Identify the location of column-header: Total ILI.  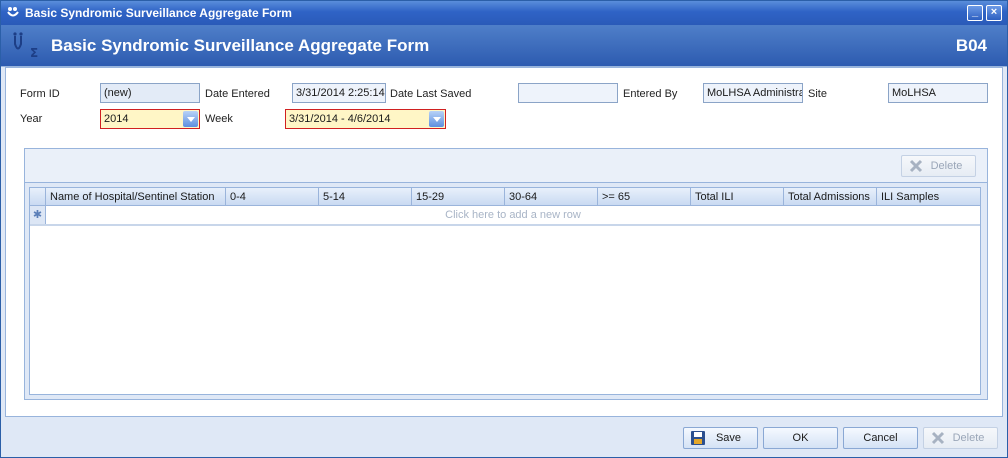
(737, 197).